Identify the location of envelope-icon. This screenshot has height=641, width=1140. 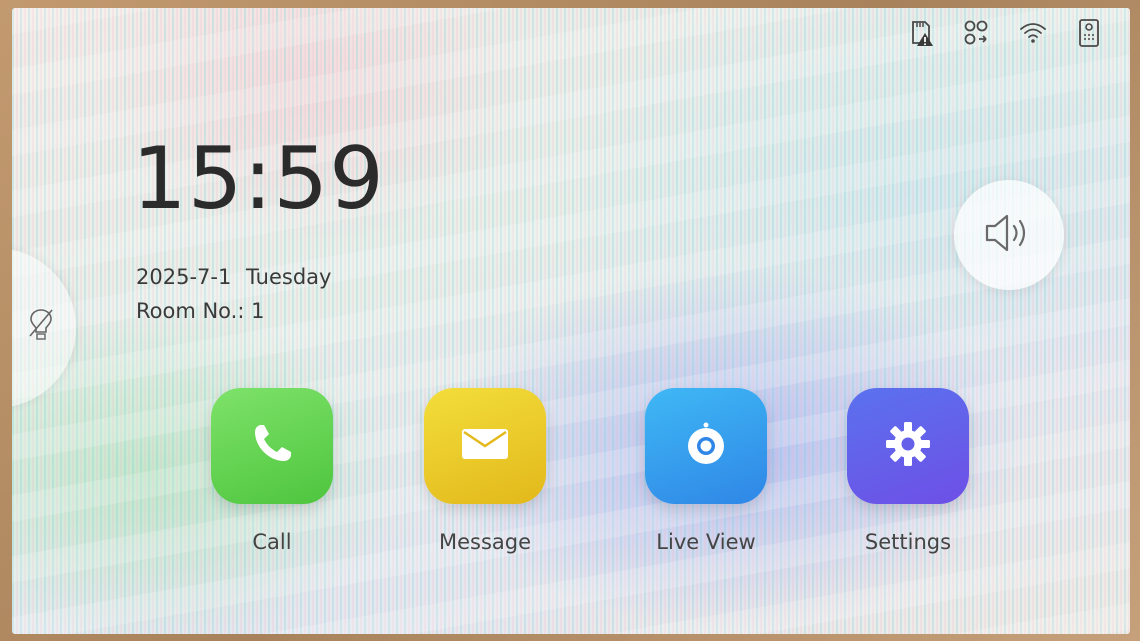
(485, 446).